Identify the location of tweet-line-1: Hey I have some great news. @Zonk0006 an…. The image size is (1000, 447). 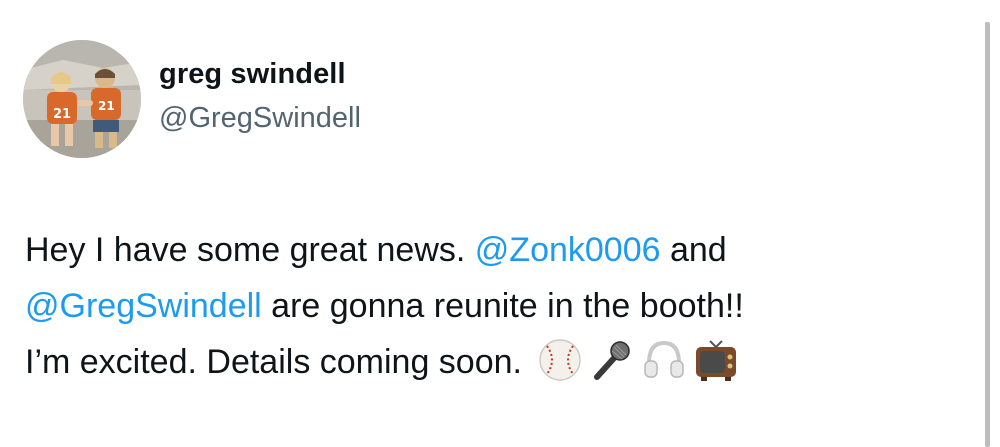
(490, 250).